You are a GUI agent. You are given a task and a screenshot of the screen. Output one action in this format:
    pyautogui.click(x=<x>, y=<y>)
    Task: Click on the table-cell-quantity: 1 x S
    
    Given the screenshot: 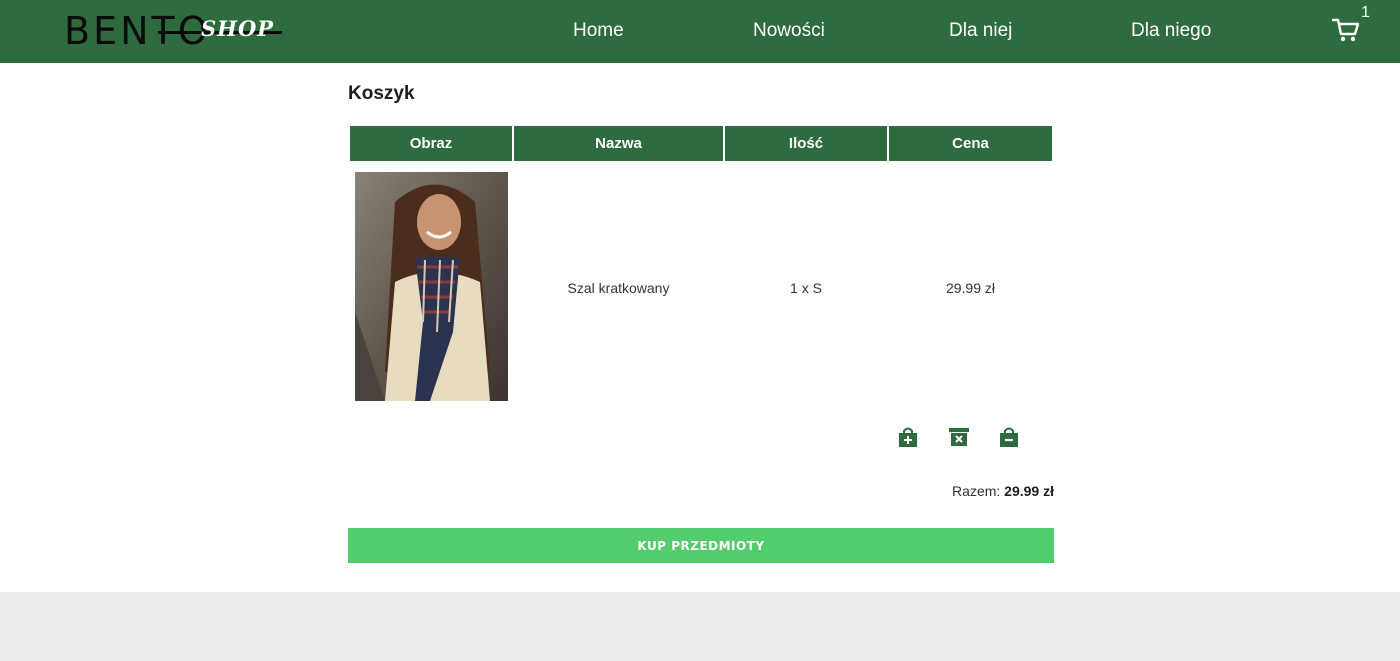 What is the action you would take?
    pyautogui.click(x=806, y=288)
    